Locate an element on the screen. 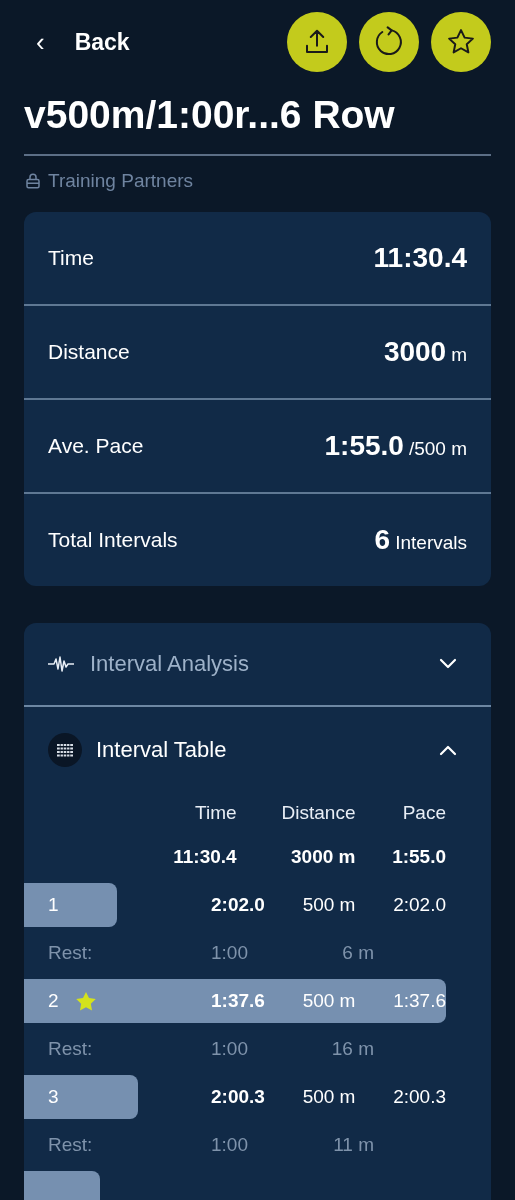 This screenshot has width=515, height=1200. table-cell-text: 16 m is located at coordinates (352, 1049).